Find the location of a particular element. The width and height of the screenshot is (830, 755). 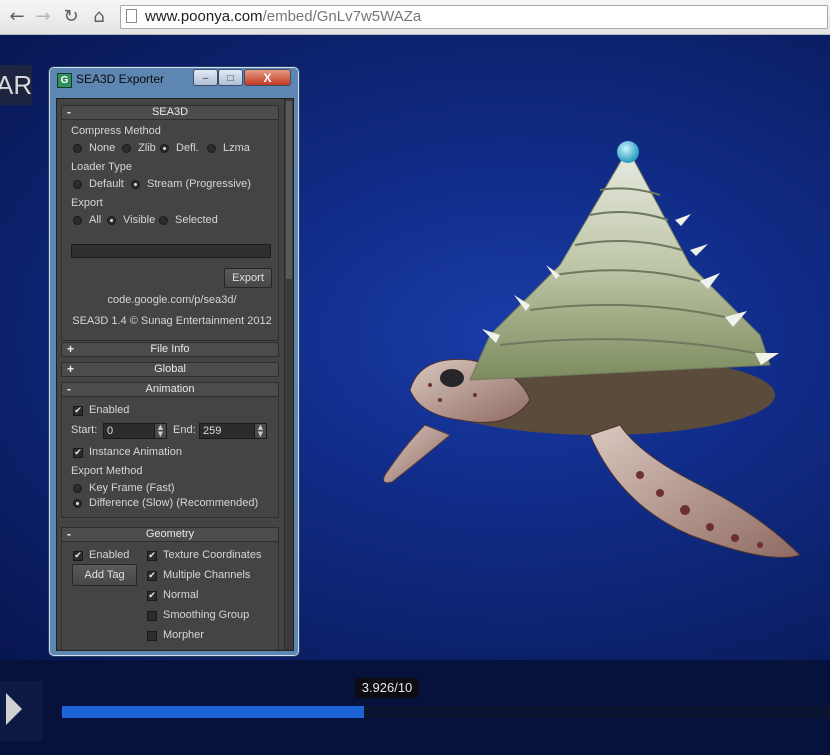

radio-key-frame is located at coordinates (77, 488).